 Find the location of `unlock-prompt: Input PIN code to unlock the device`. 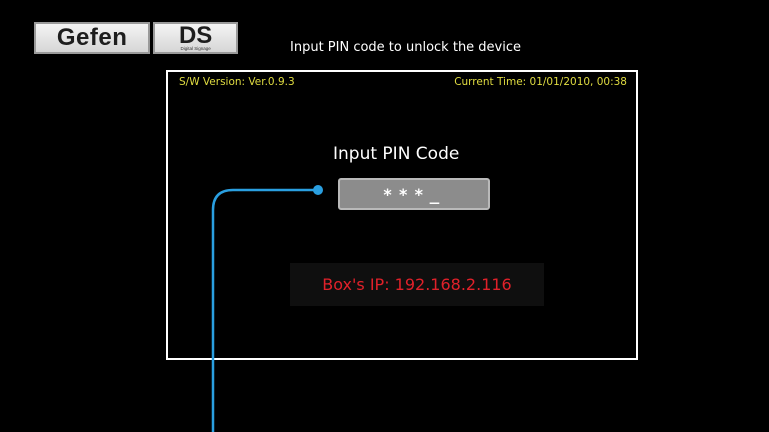

unlock-prompt: Input PIN code to unlock the device is located at coordinates (406, 47).